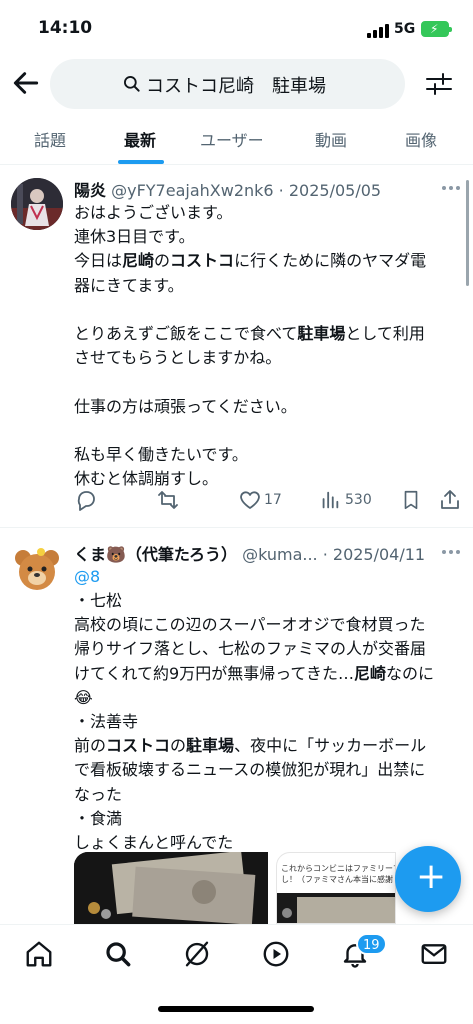 The image size is (473, 1024). Describe the element at coordinates (434, 954) in the screenshot. I see `messages-mail-icon` at that location.